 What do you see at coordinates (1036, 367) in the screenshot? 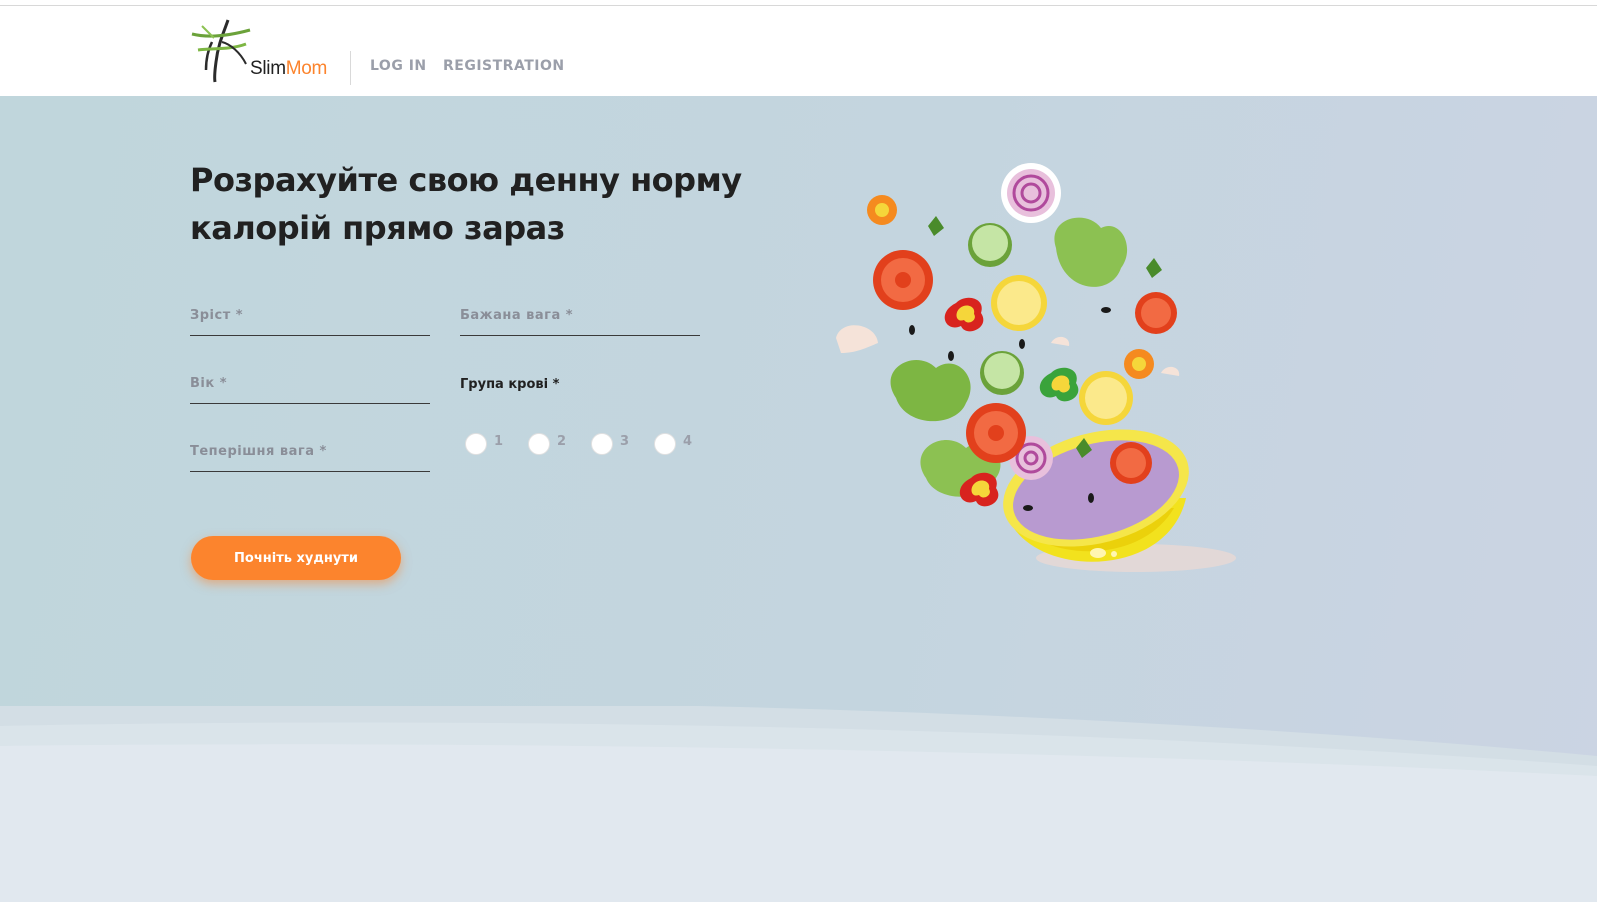
I see `salad-bowl-illustration` at bounding box center [1036, 367].